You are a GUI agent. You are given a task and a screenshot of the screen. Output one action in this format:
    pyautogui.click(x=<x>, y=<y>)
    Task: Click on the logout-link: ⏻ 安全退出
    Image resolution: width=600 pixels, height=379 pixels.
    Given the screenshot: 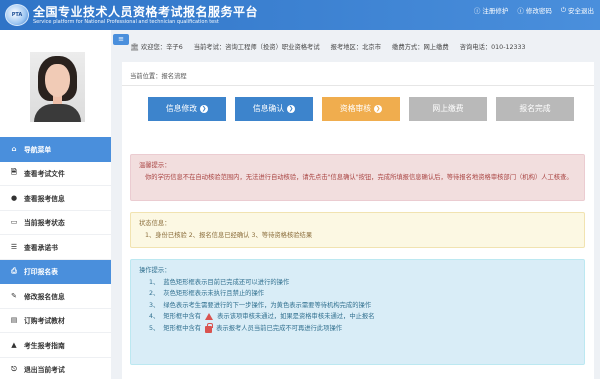 What is the action you would take?
    pyautogui.click(x=577, y=10)
    